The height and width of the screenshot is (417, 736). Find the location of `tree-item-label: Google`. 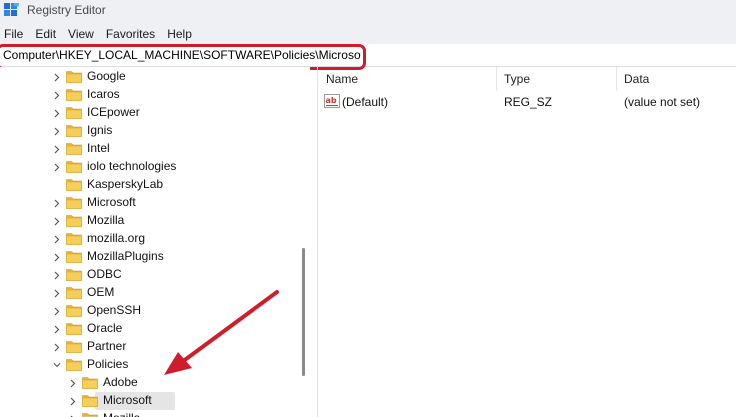

tree-item-label: Google is located at coordinates (106, 76).